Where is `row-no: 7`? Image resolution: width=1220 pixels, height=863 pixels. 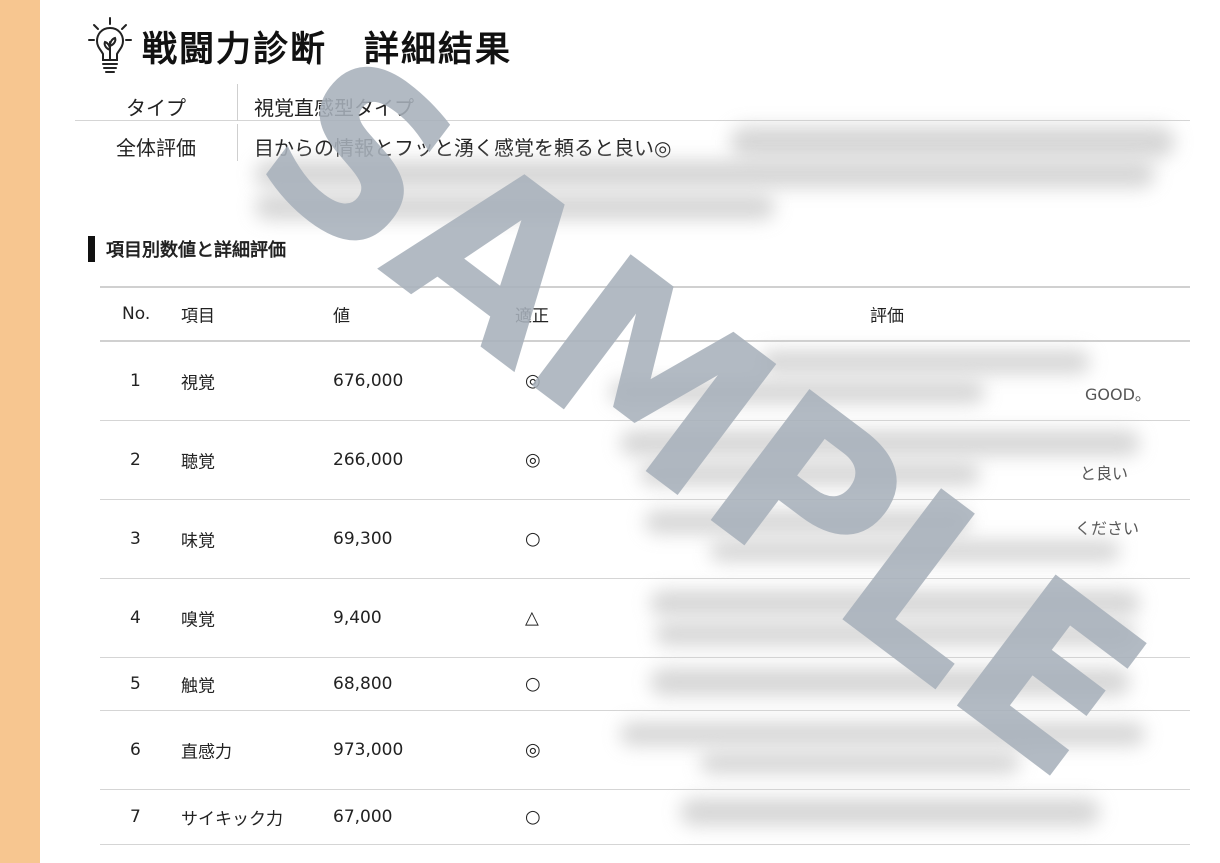 row-no: 7 is located at coordinates (135, 817).